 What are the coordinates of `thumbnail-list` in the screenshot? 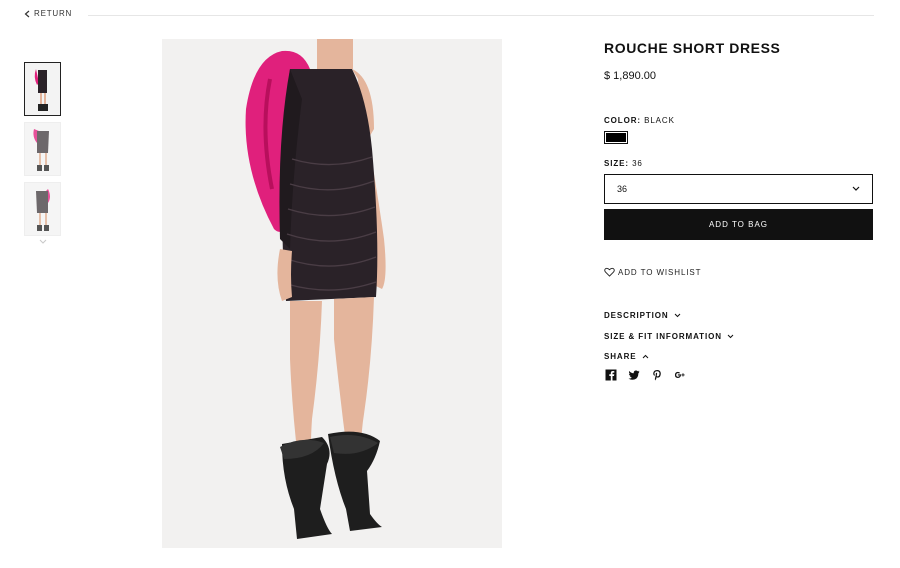 It's located at (42, 154).